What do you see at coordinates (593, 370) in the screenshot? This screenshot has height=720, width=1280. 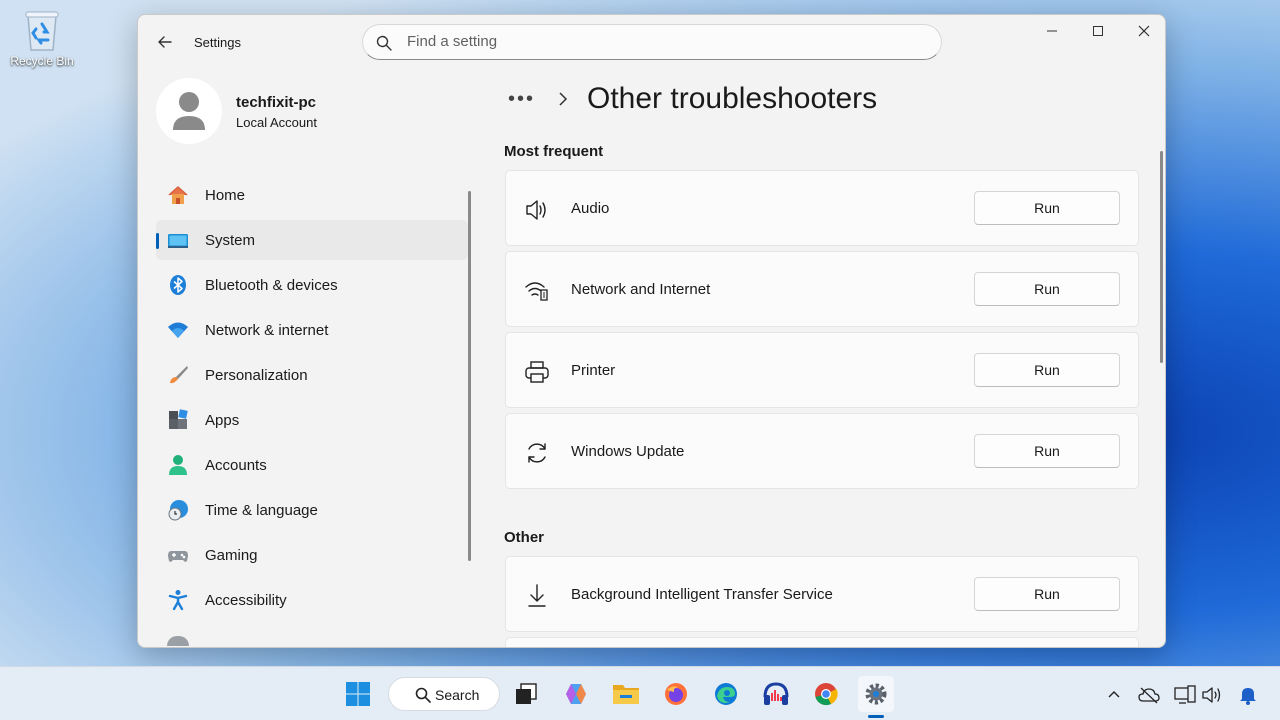 I see `troubleshooter-label: Printer` at bounding box center [593, 370].